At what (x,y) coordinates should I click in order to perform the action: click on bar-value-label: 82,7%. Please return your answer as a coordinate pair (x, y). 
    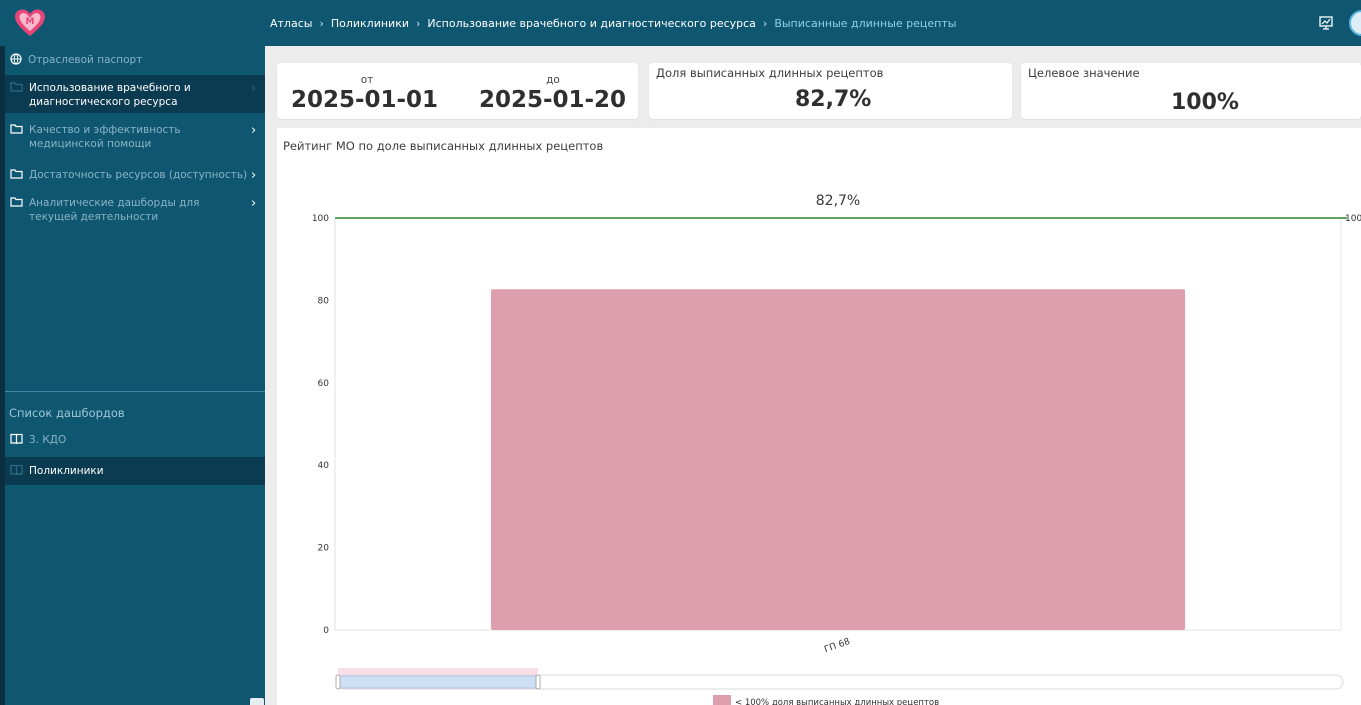
    Looking at the image, I should click on (838, 201).